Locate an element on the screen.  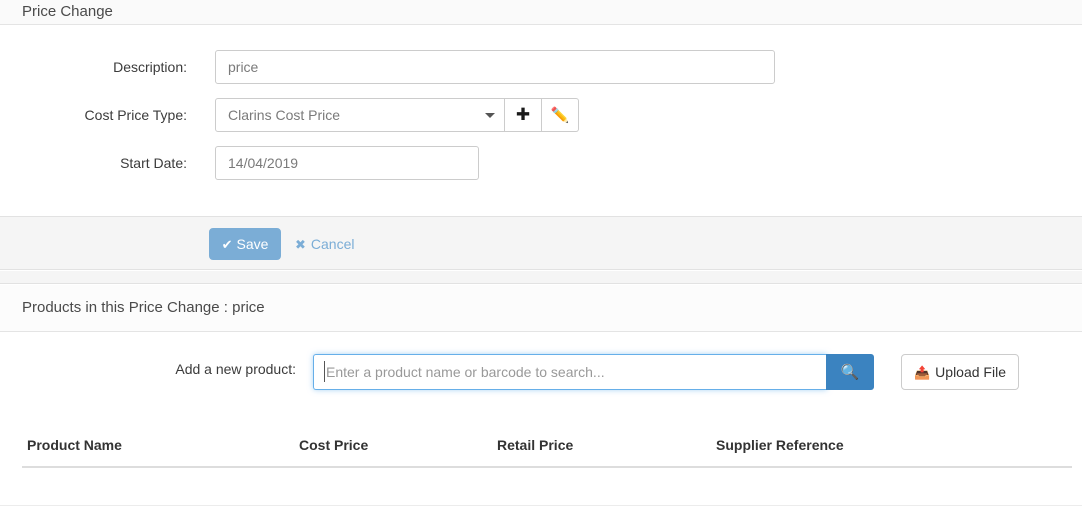
cancel-button: ✖ Cancel is located at coordinates (325, 244).